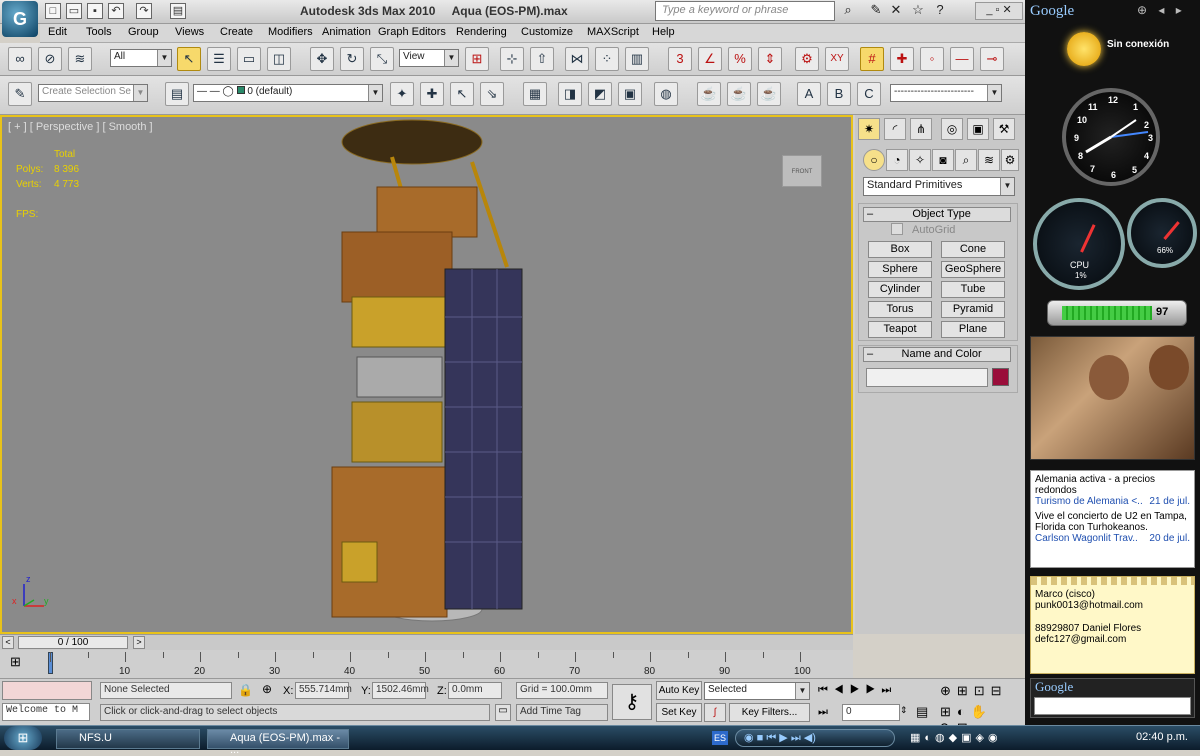 This screenshot has height=756, width=1200. What do you see at coordinates (47, 690) in the screenshot?
I see `maxscript-mini-listener` at bounding box center [47, 690].